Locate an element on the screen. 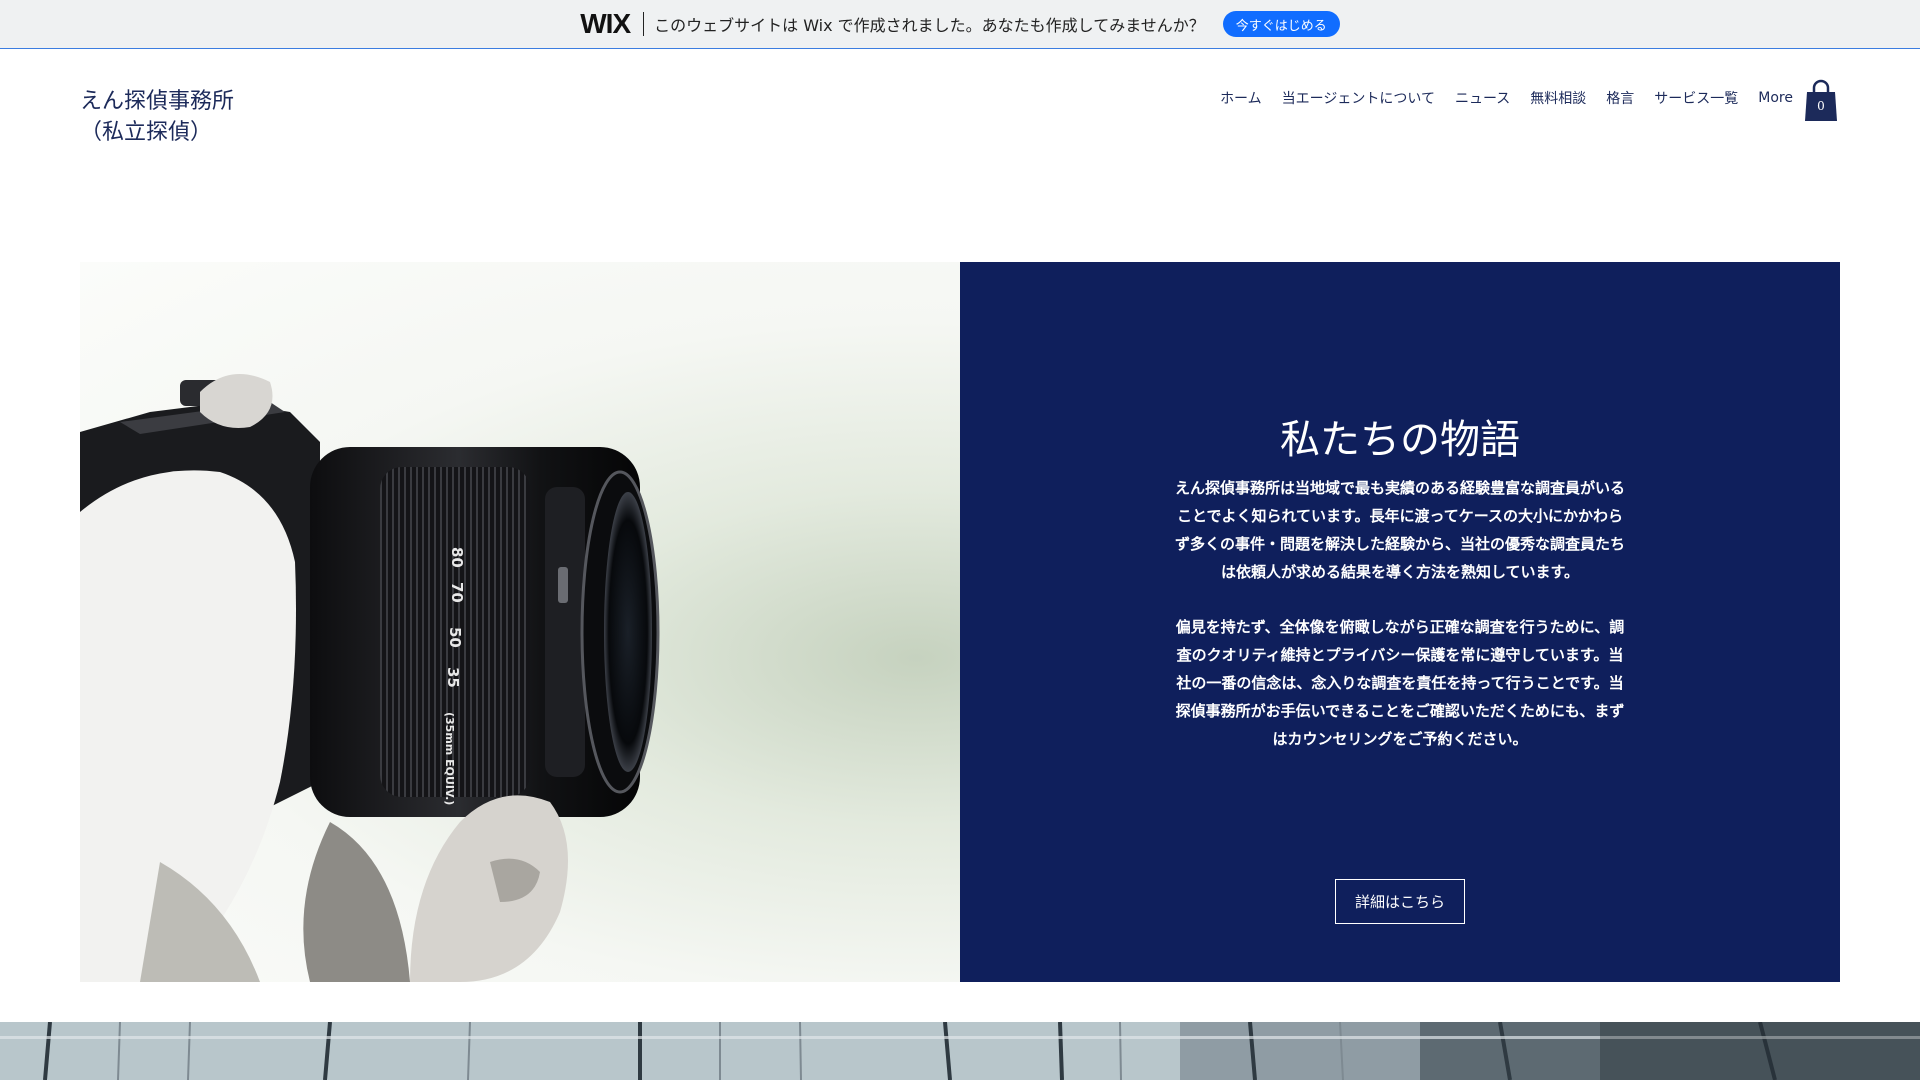 This screenshot has width=1920, height=1080. cart-count: 0 is located at coordinates (1821, 106).